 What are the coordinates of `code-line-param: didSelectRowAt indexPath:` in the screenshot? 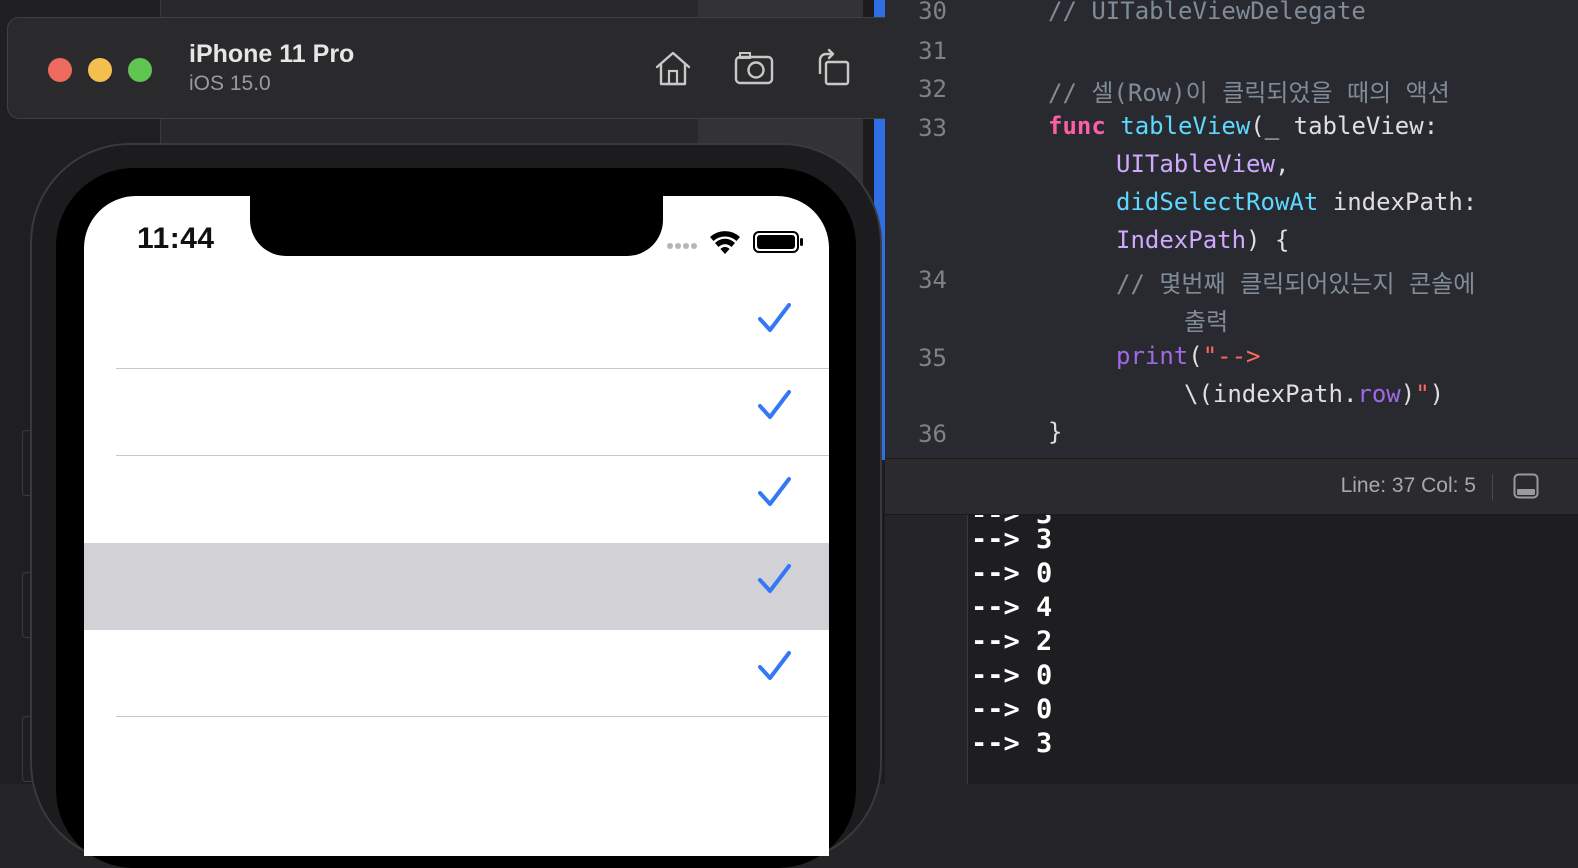 It's located at (1296, 202).